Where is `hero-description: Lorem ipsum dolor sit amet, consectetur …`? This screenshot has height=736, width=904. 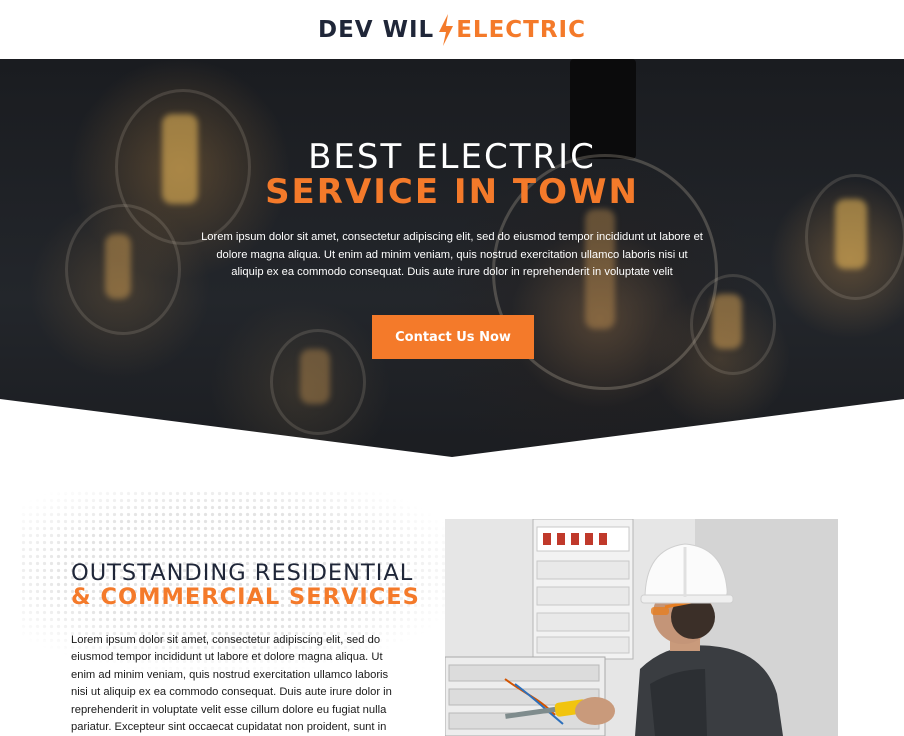
hero-description: Lorem ipsum dolor sit amet, consectetur … is located at coordinates (452, 254).